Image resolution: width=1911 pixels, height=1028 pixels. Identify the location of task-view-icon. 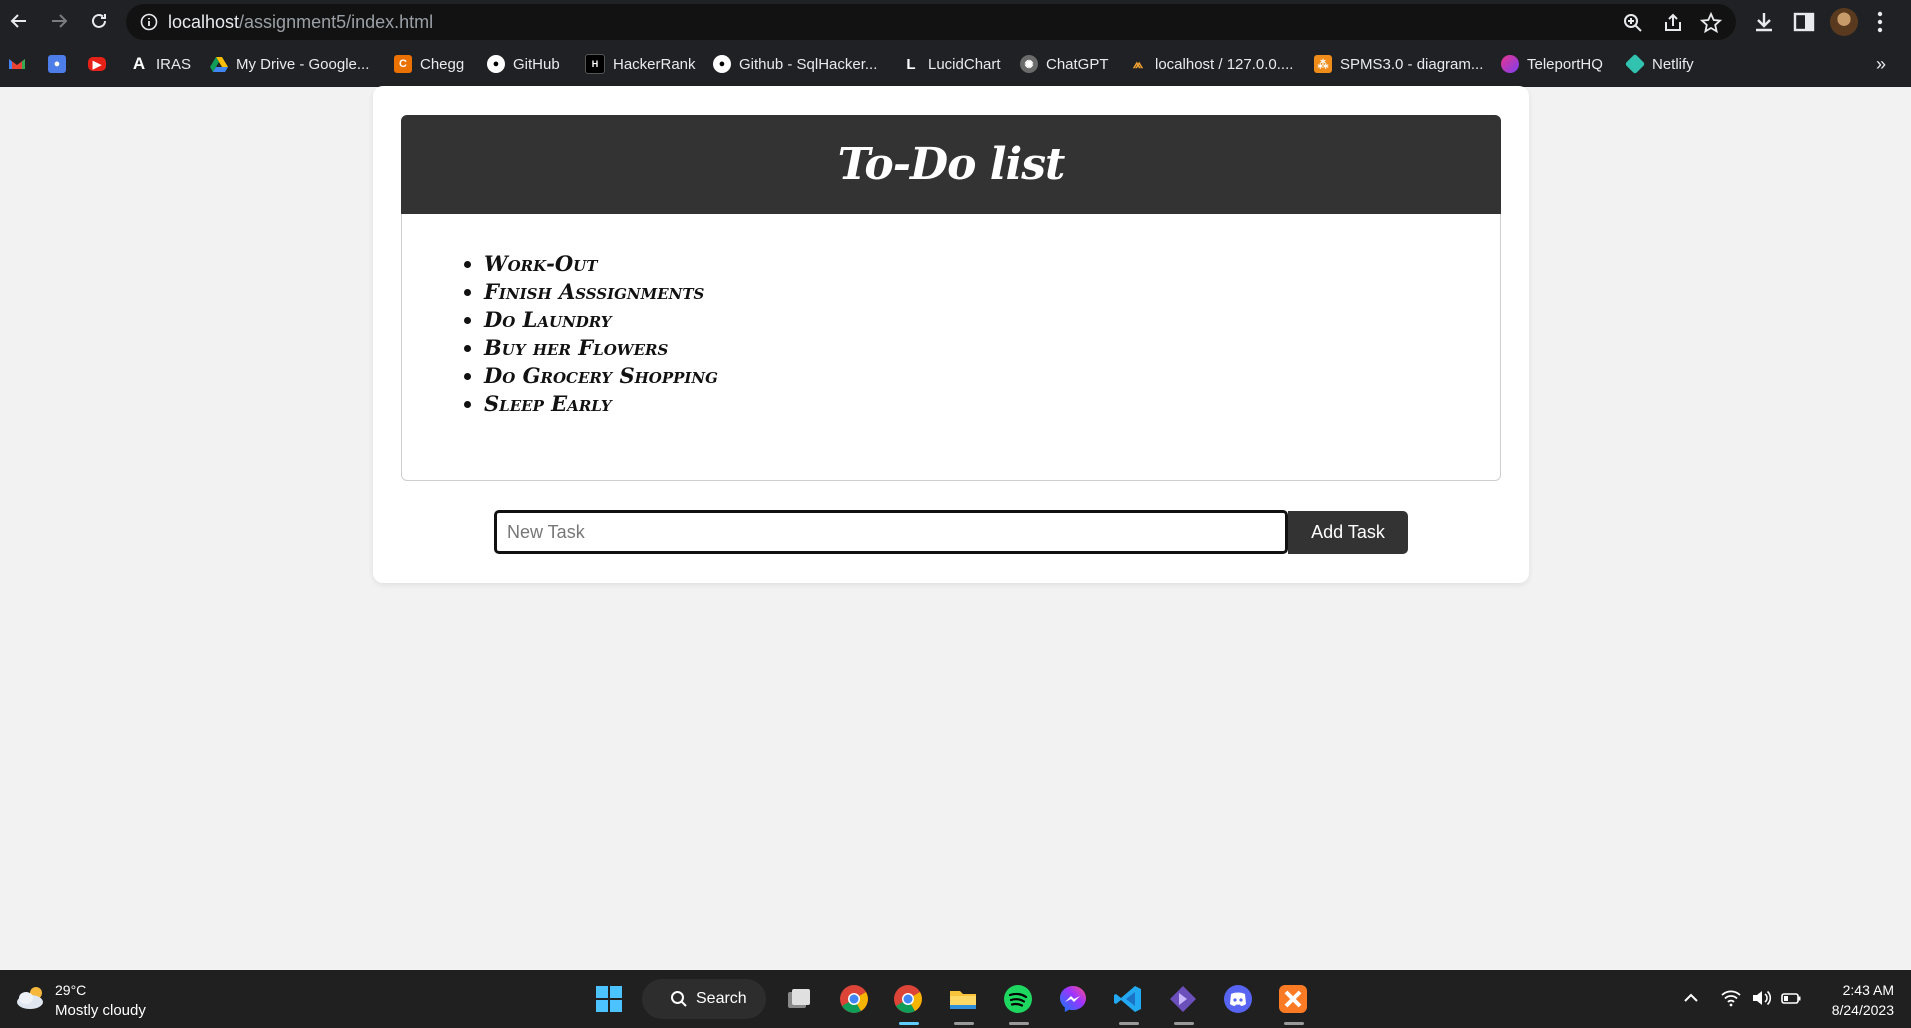
(799, 998).